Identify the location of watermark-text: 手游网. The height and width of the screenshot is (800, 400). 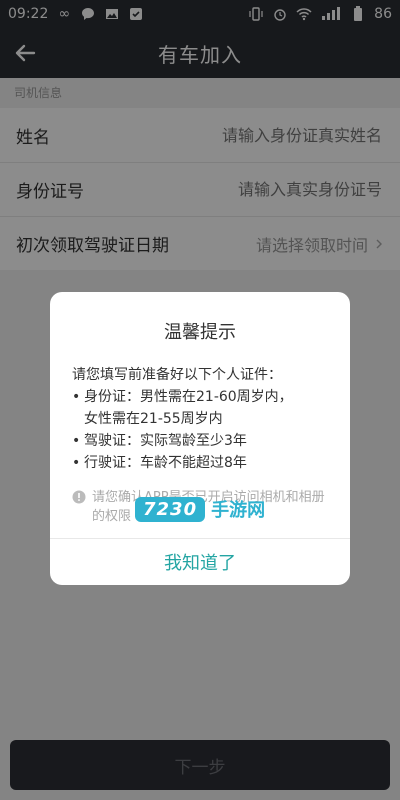
(238, 510).